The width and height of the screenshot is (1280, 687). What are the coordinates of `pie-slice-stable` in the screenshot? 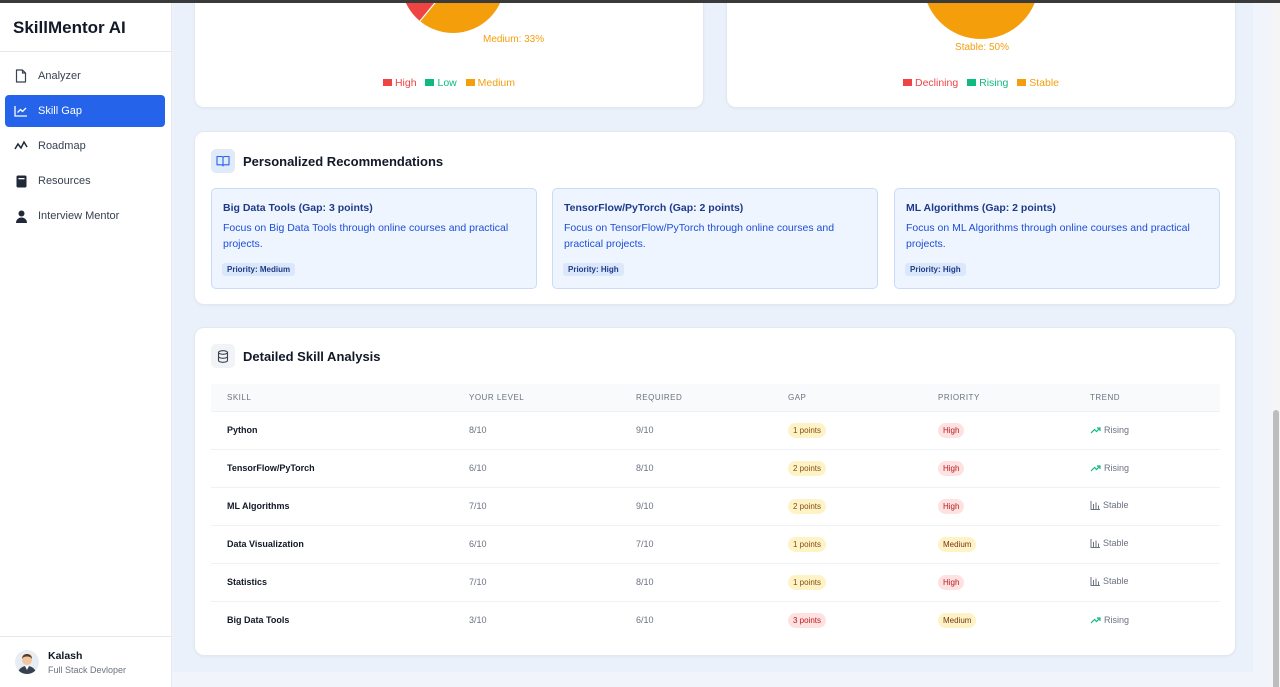 It's located at (981, 19).